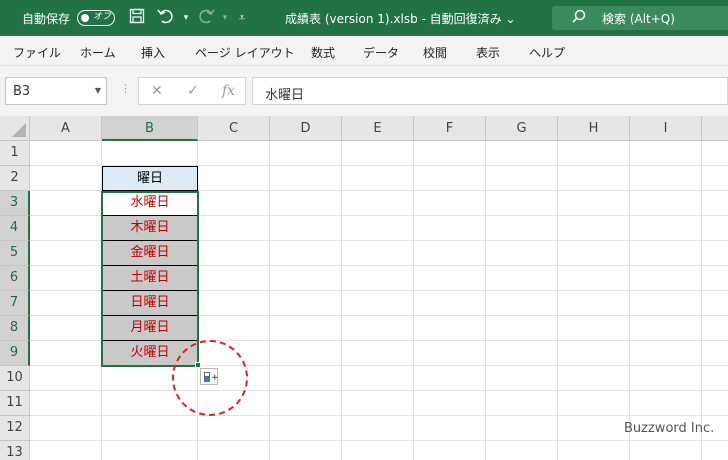 Image resolution: width=728 pixels, height=460 pixels. What do you see at coordinates (98, 52) in the screenshot?
I see `tab-home: ホーム` at bounding box center [98, 52].